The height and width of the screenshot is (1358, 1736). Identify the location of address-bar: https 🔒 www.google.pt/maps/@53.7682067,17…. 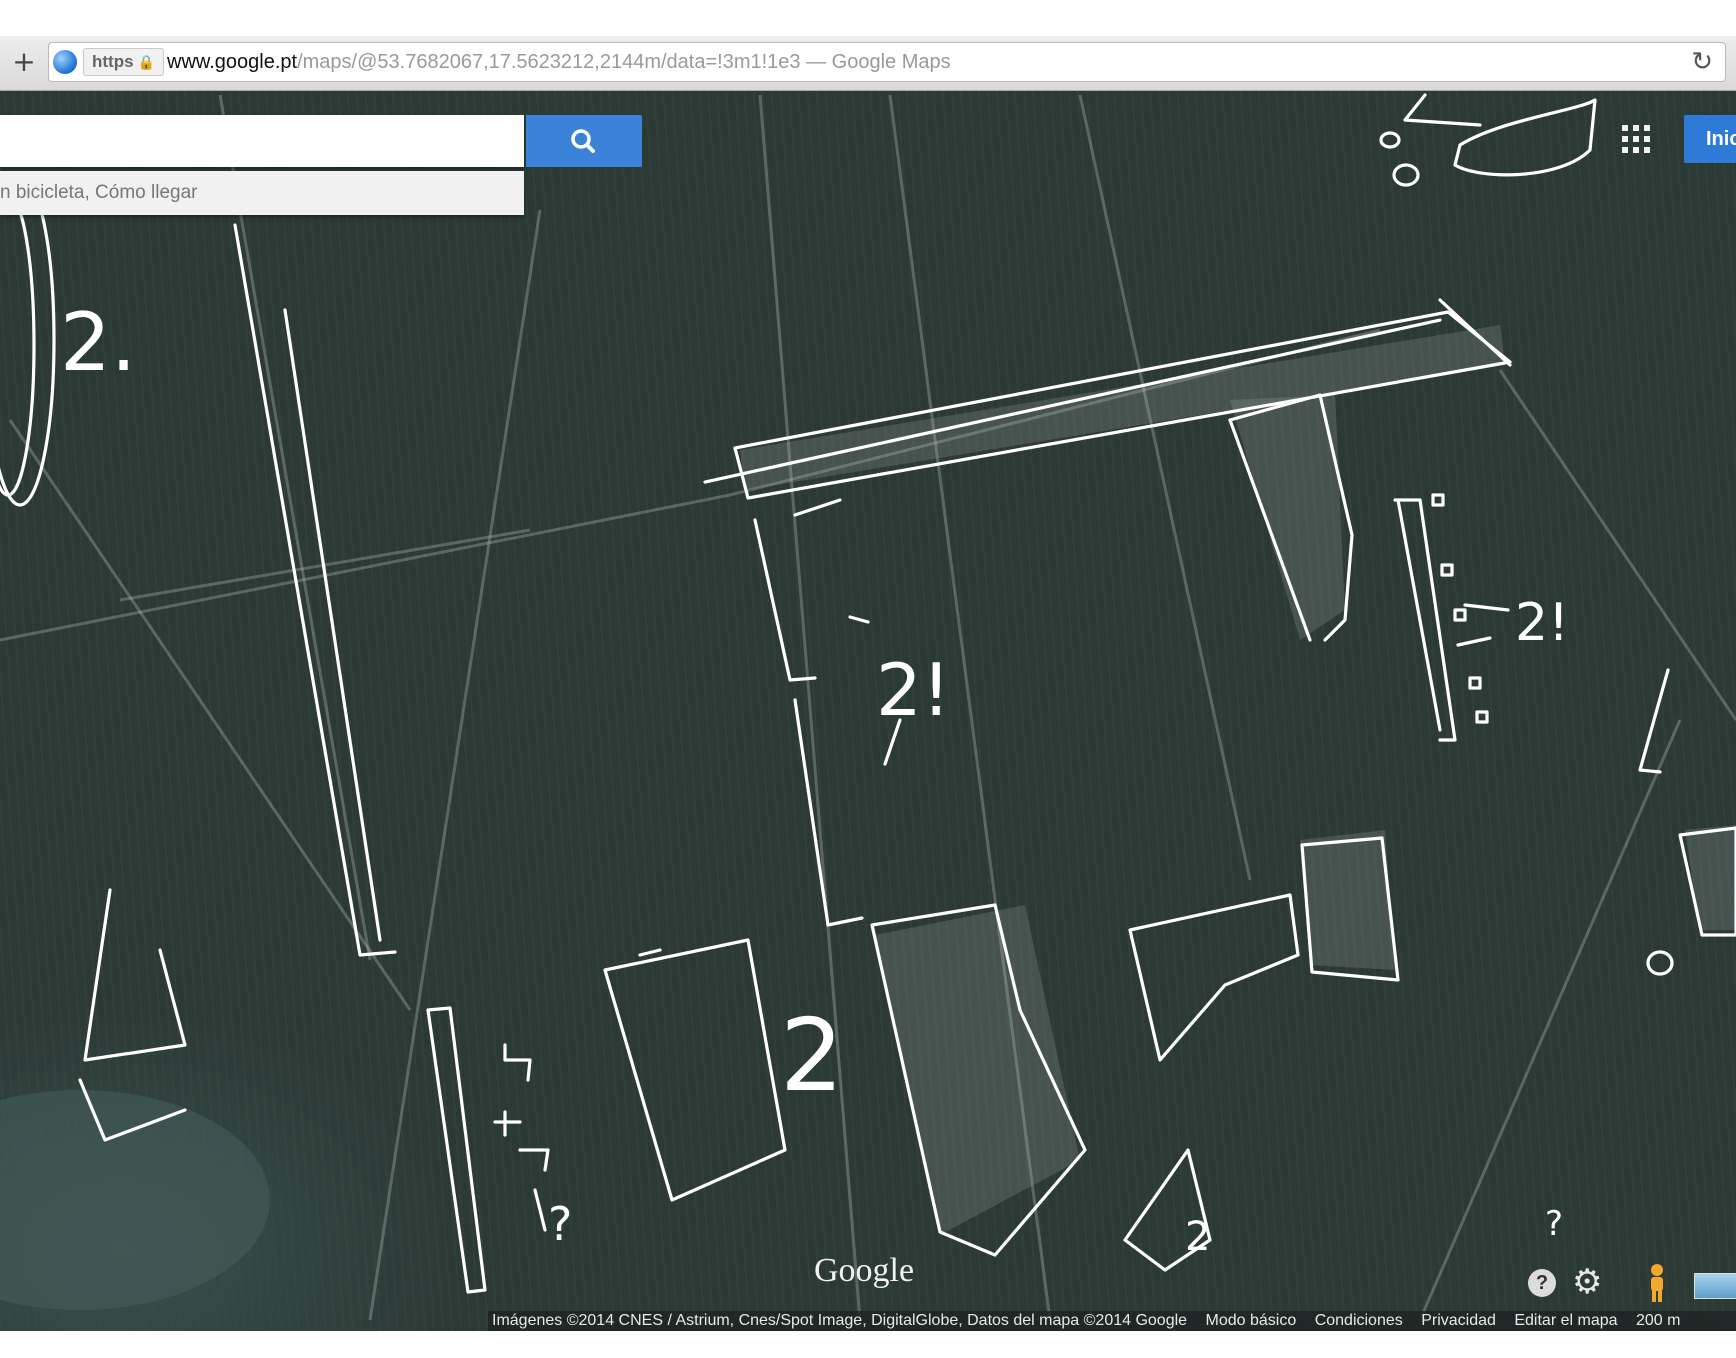
(887, 62).